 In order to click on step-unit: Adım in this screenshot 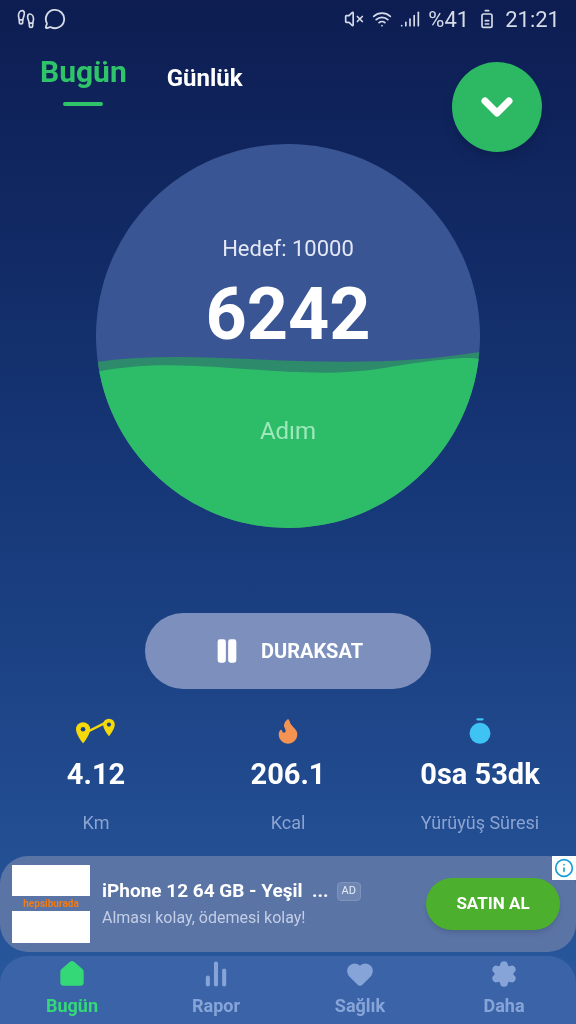, I will do `click(288, 431)`.